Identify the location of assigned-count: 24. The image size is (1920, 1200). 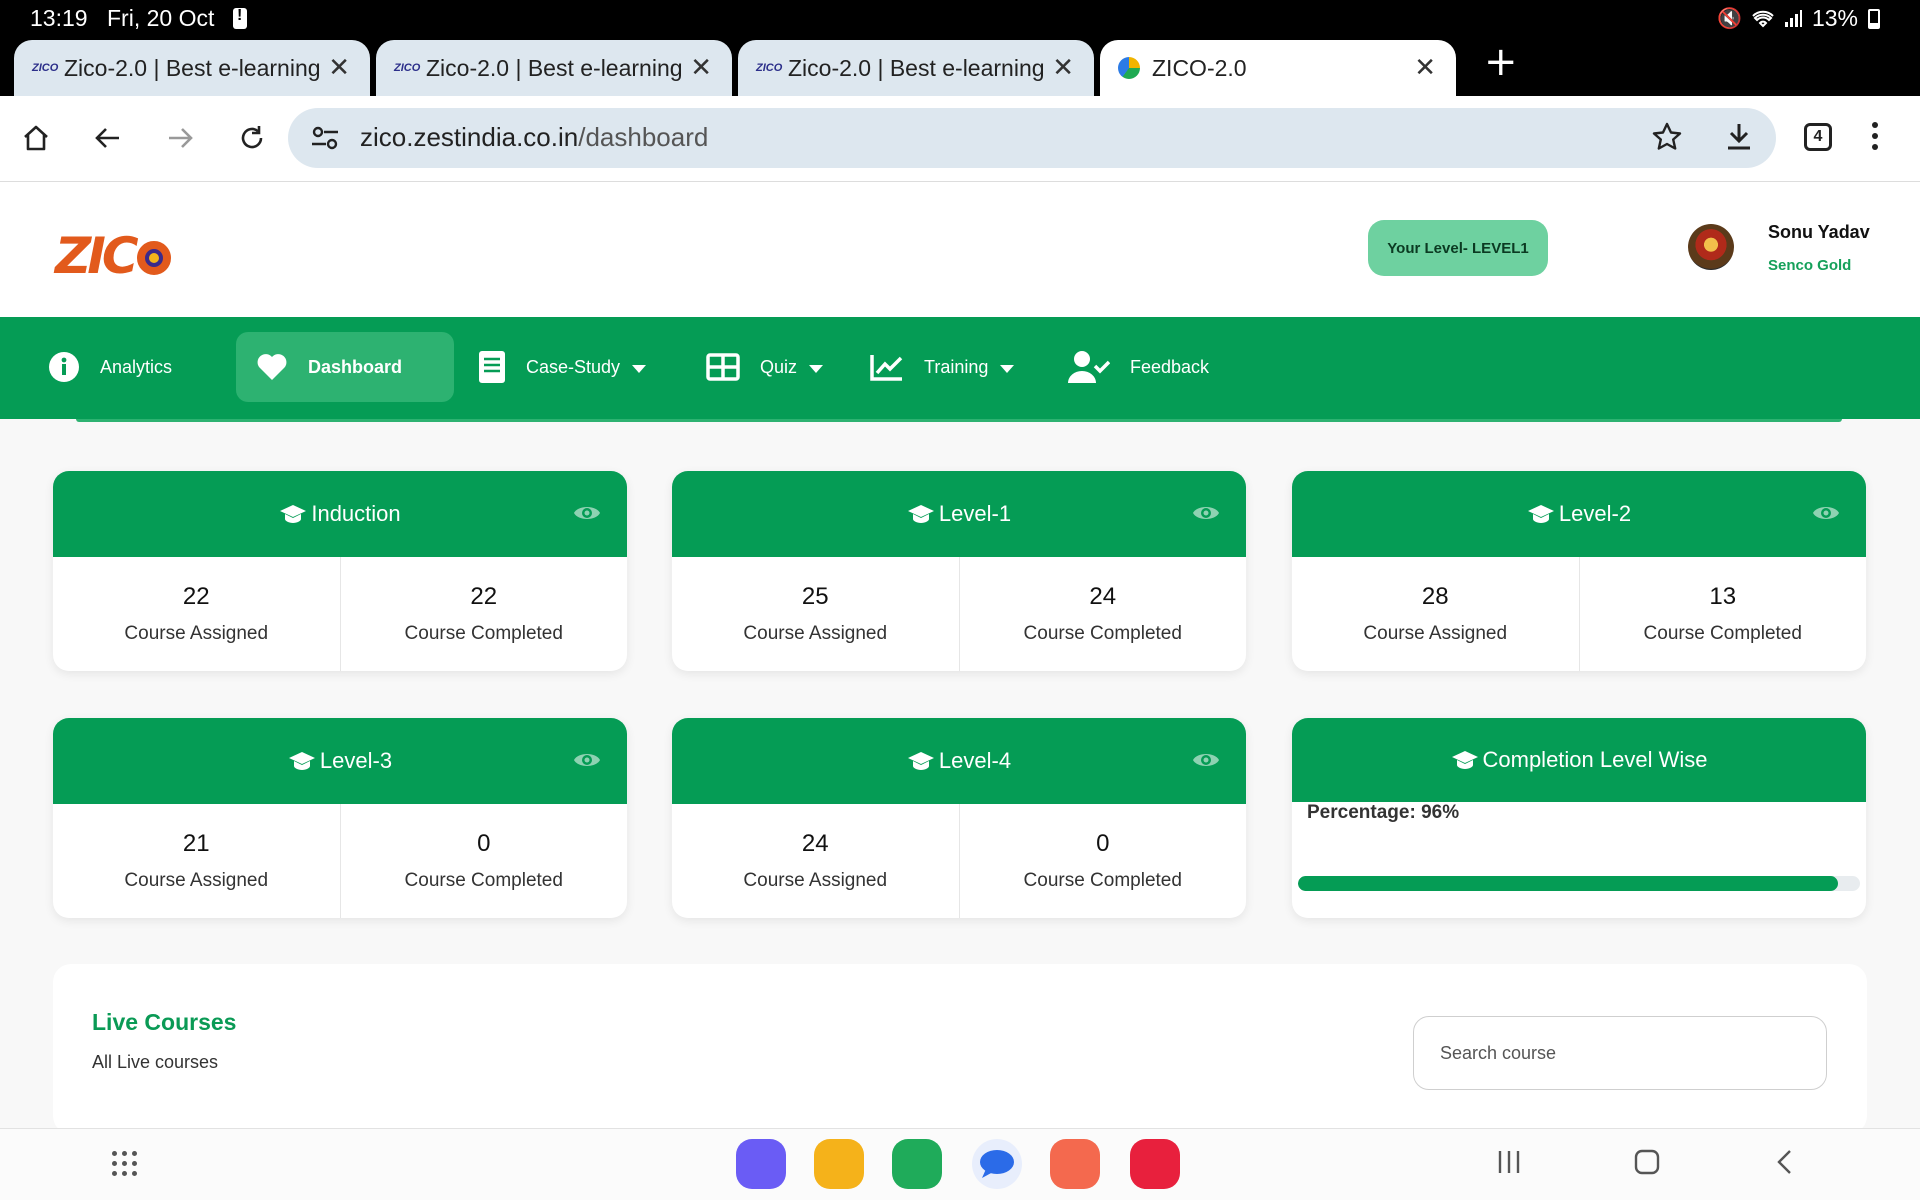
(815, 843).